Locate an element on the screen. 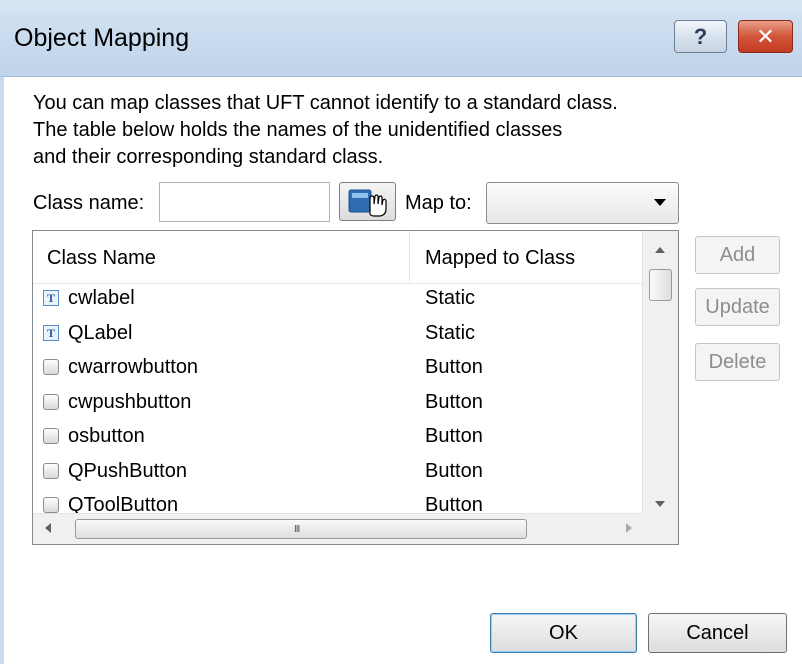 This screenshot has width=802, height=664. scroll-left-arrow-icon is located at coordinates (48, 528).